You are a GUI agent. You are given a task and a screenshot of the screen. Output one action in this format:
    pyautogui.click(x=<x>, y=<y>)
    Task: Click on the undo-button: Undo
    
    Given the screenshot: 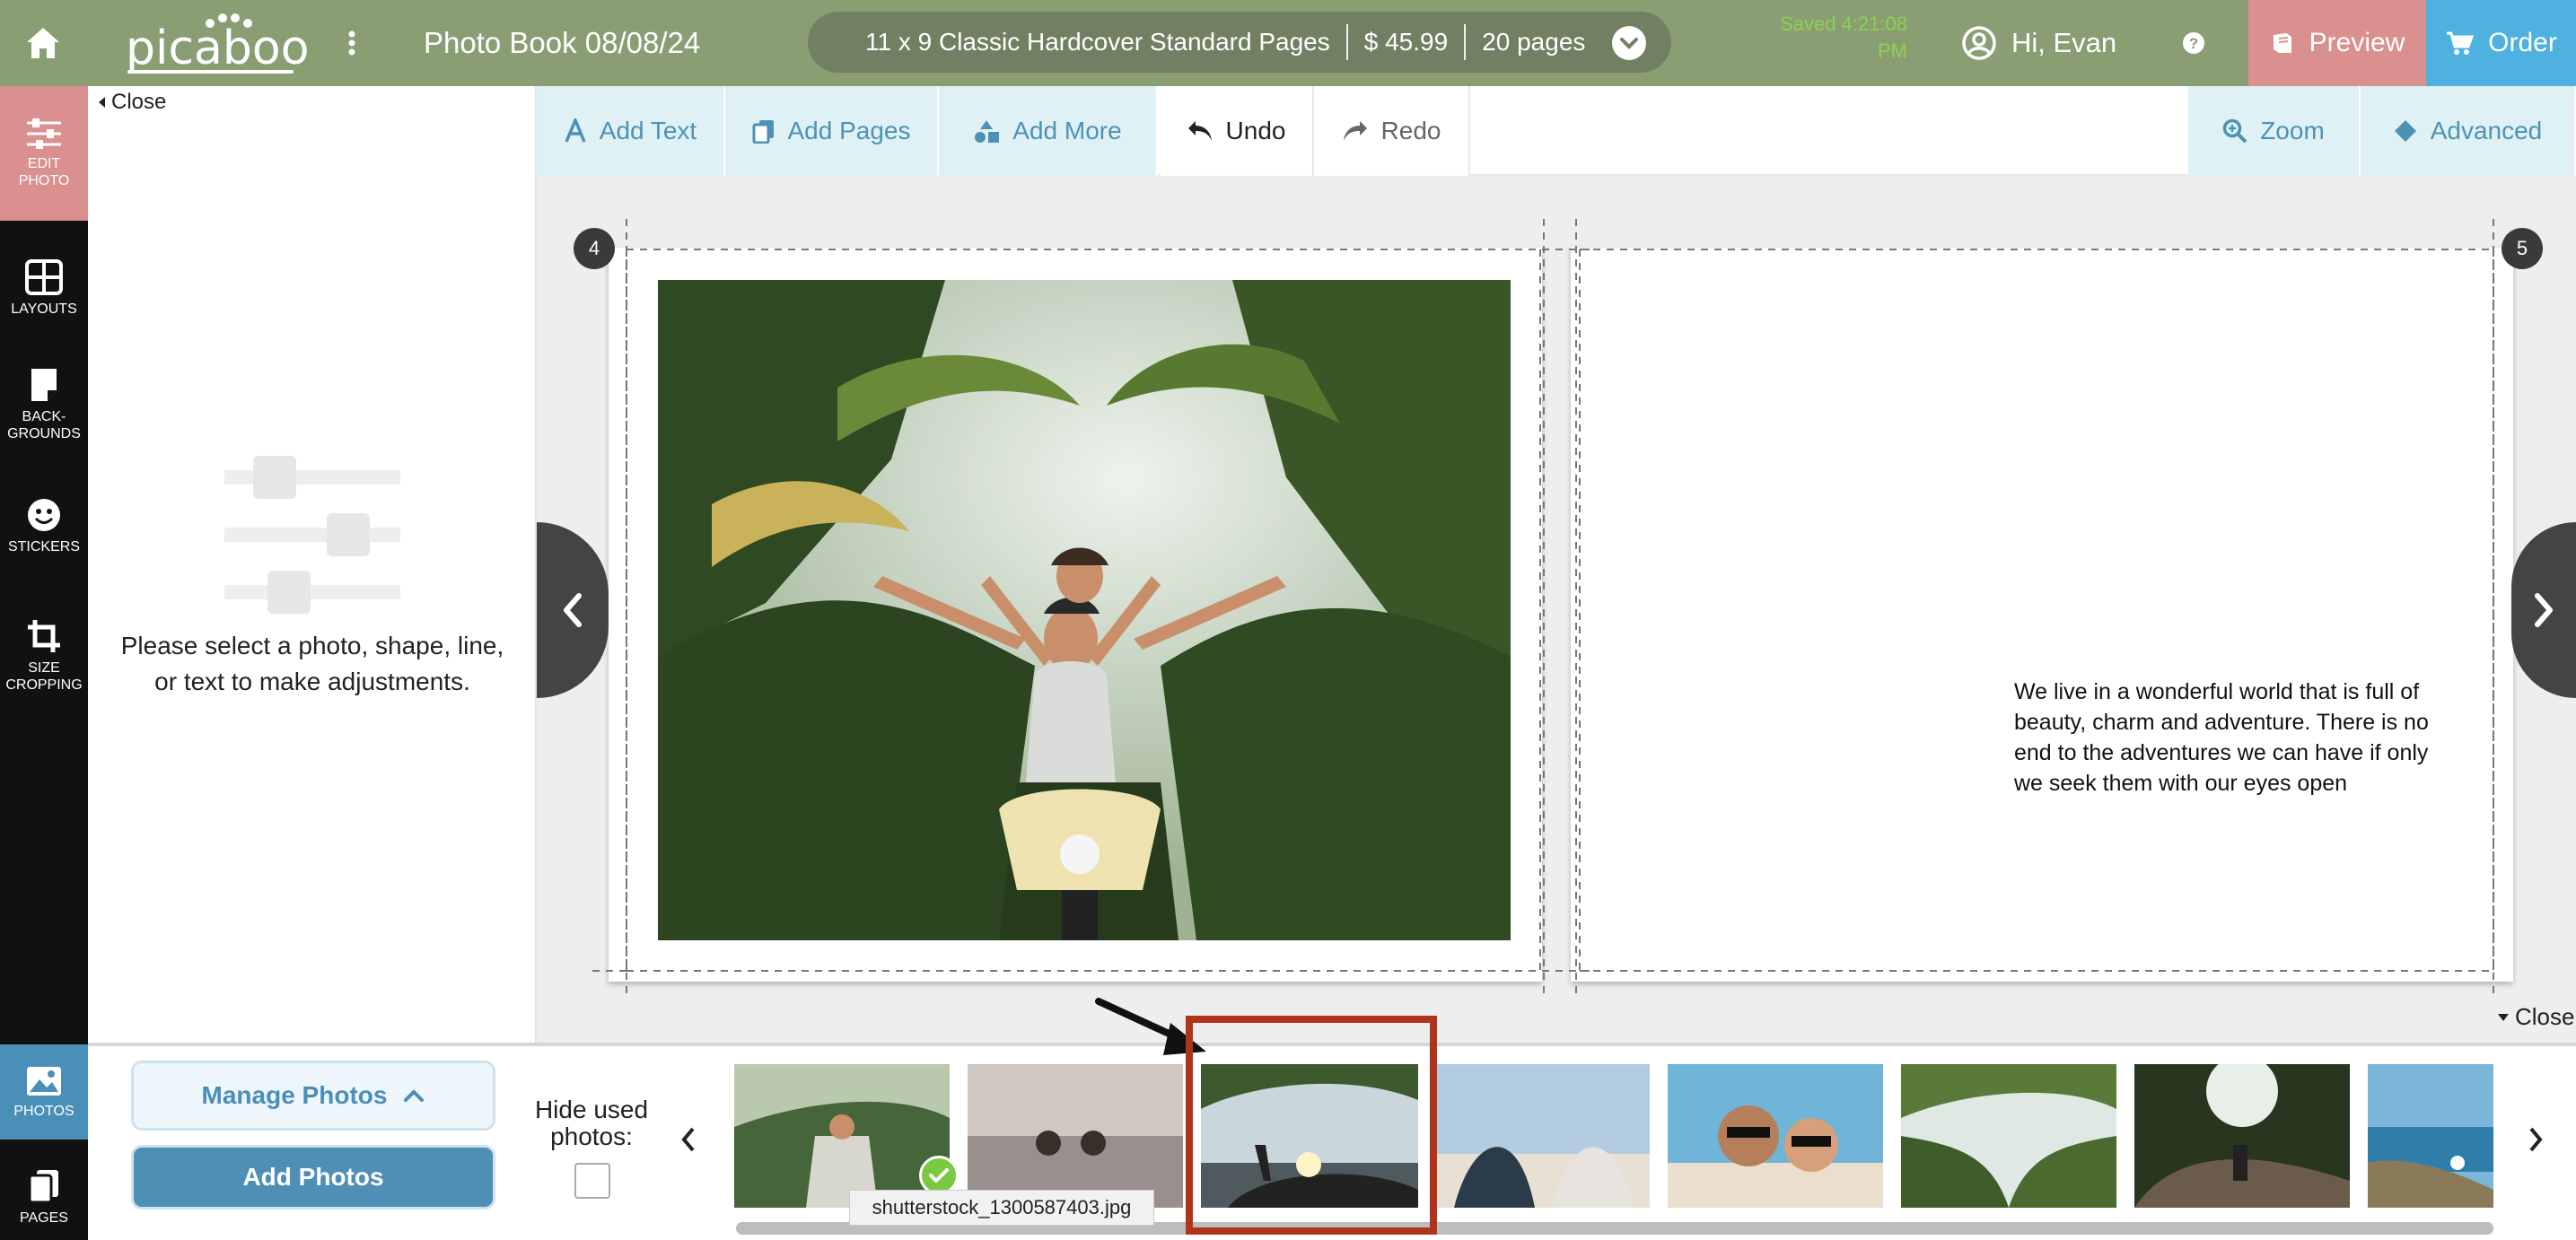 What is the action you would take?
    pyautogui.click(x=1237, y=131)
    